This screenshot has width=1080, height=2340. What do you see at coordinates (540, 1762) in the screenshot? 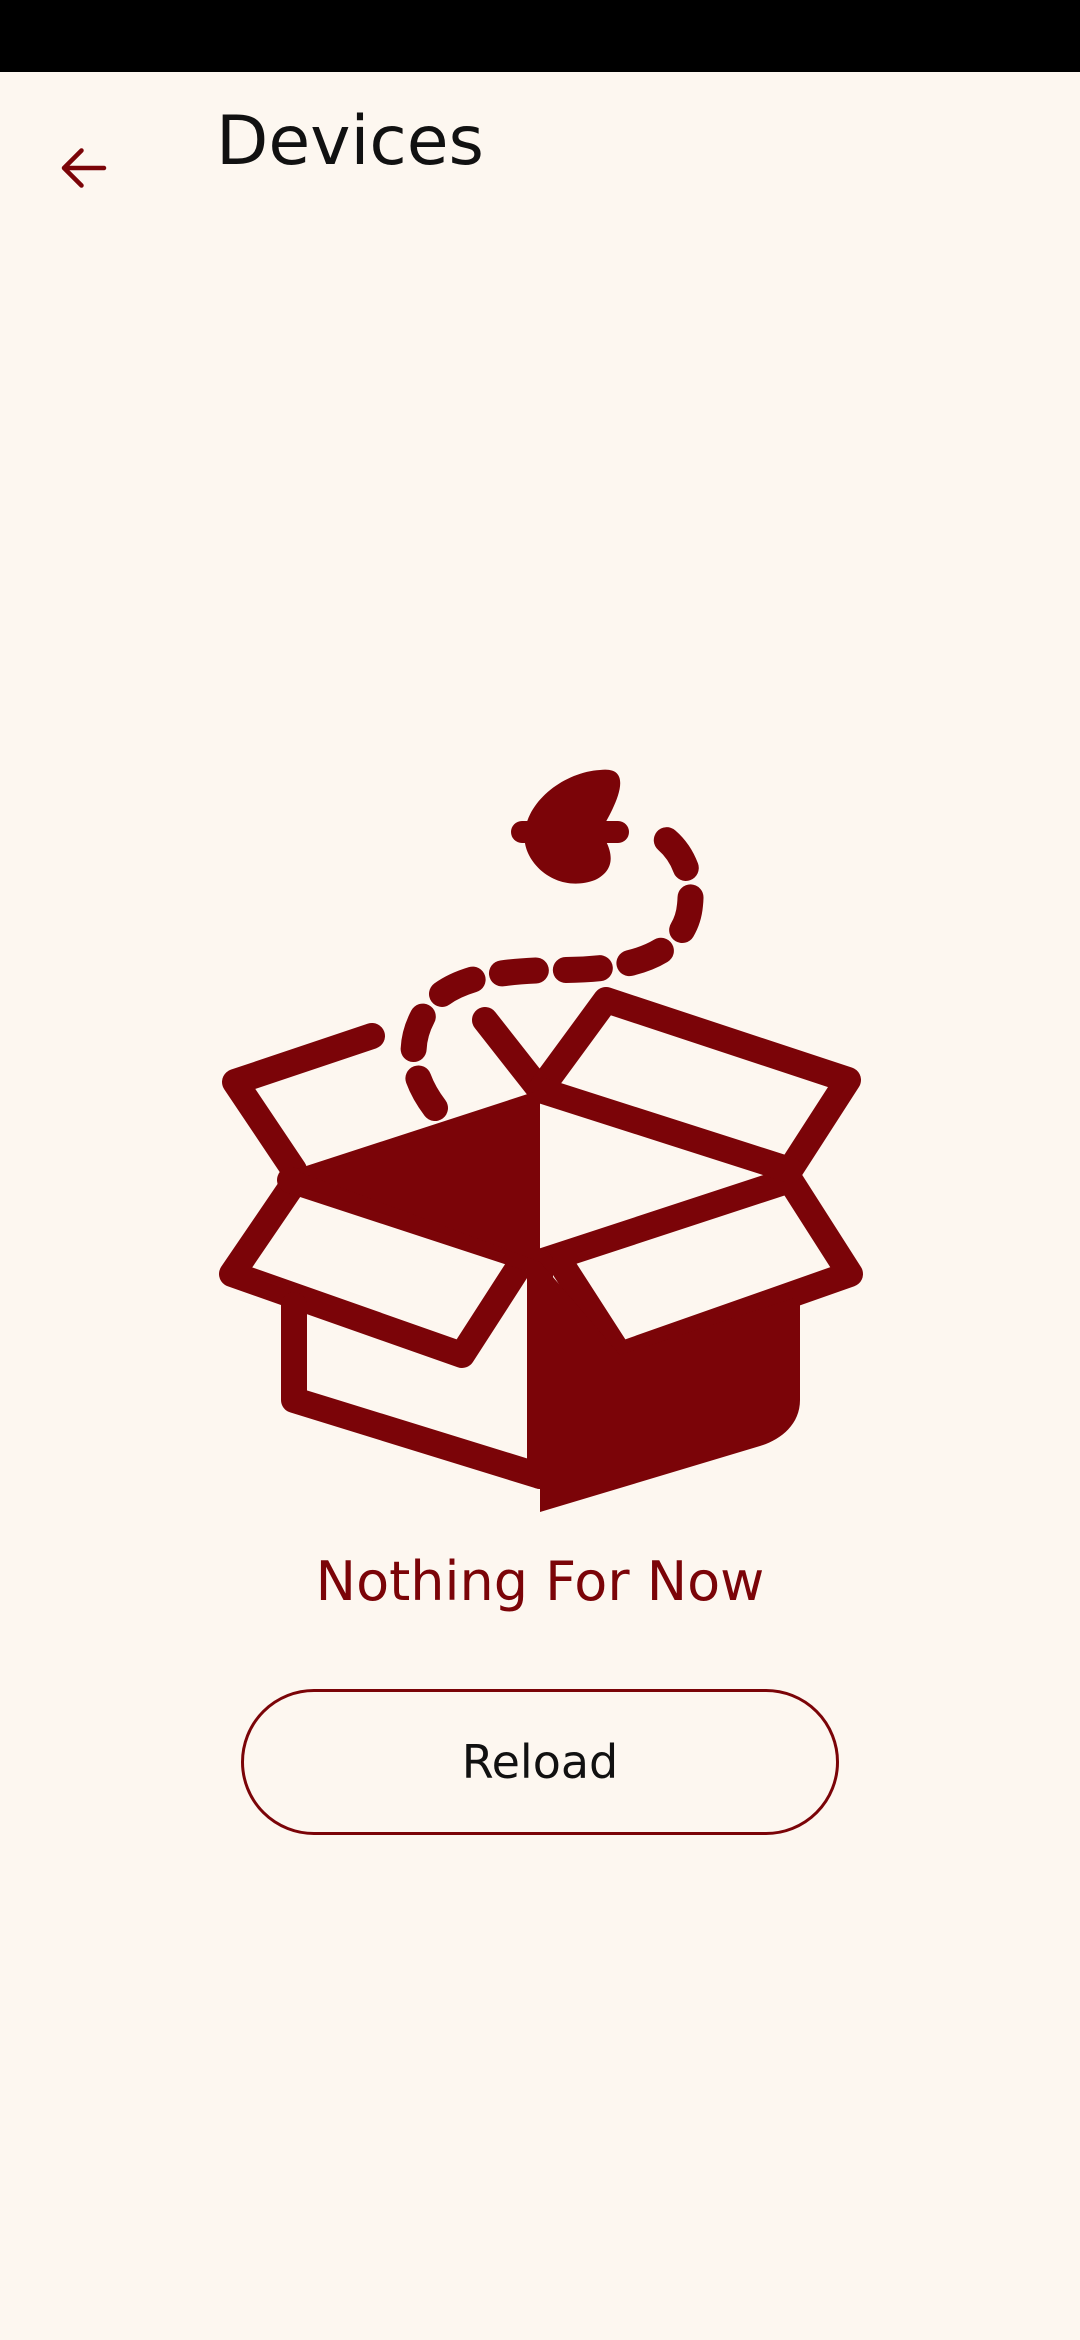
I see `reload-button: Reload` at bounding box center [540, 1762].